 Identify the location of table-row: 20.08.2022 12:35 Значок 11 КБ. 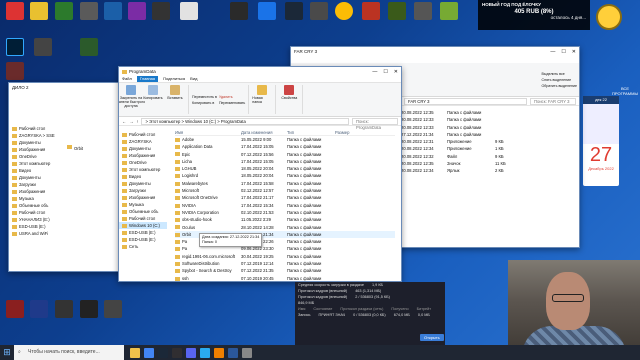
(453, 163).